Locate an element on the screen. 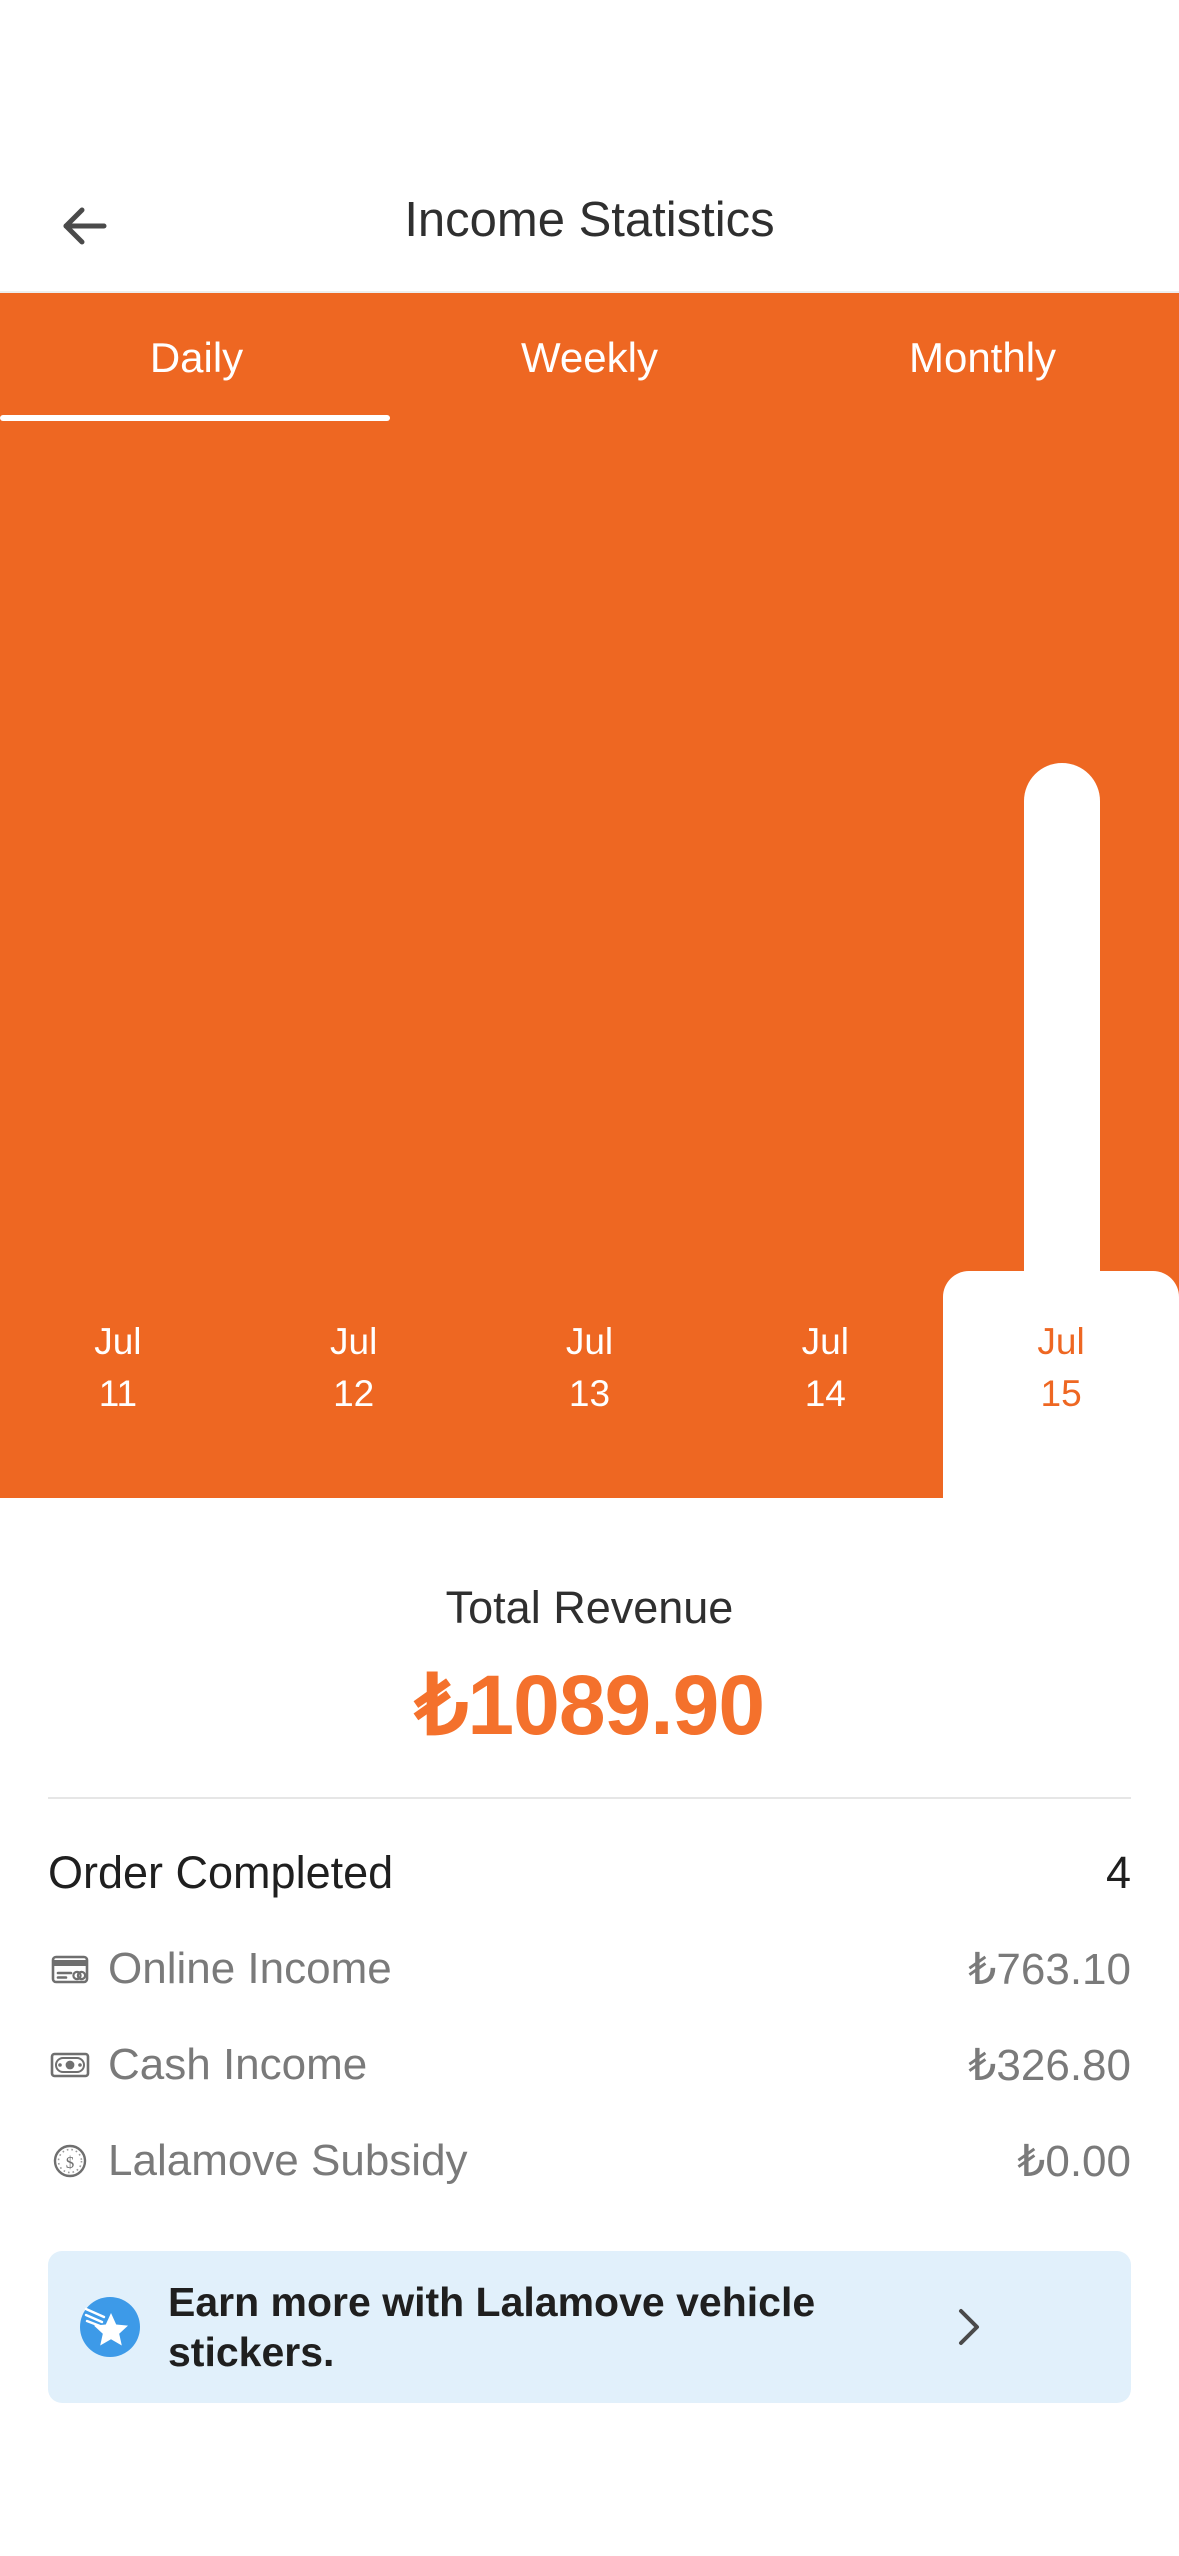 The width and height of the screenshot is (1179, 2556). day-selector: Jul 11 Jul 12 Jul 13 Jul 14 Jul 15 is located at coordinates (589, 1384).